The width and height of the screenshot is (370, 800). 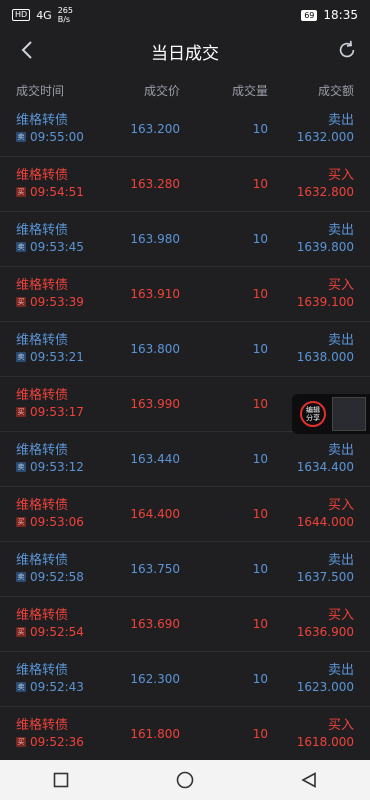 I want to click on network-speed-unit: B/s, so click(x=64, y=19).